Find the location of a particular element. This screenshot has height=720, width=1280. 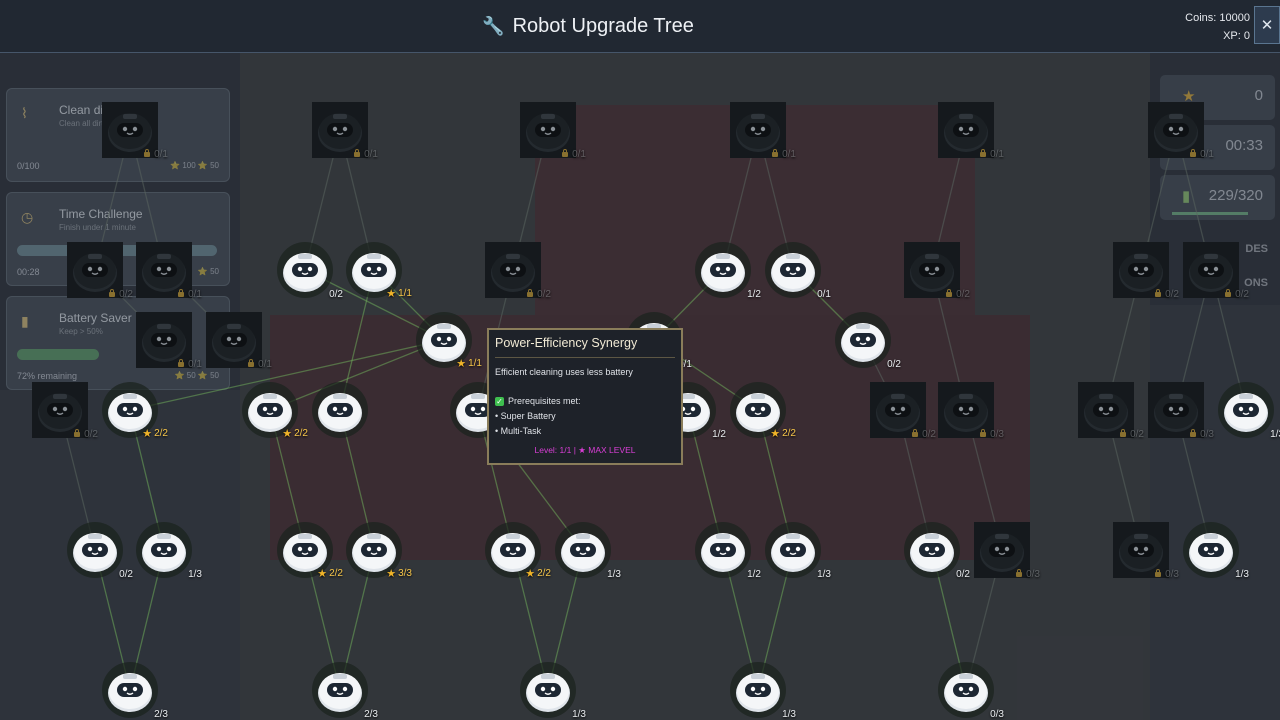

player-stats: Coins: 10000 XP: 0 is located at coordinates (1217, 27).